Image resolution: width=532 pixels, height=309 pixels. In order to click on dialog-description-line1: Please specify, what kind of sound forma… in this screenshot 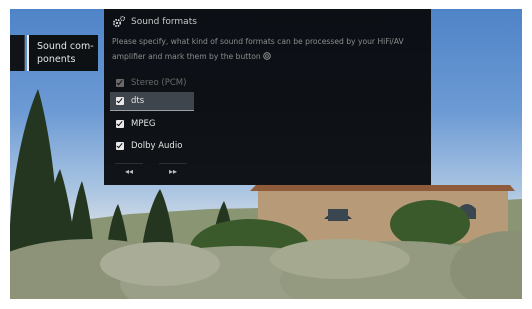, I will do `click(258, 41)`.